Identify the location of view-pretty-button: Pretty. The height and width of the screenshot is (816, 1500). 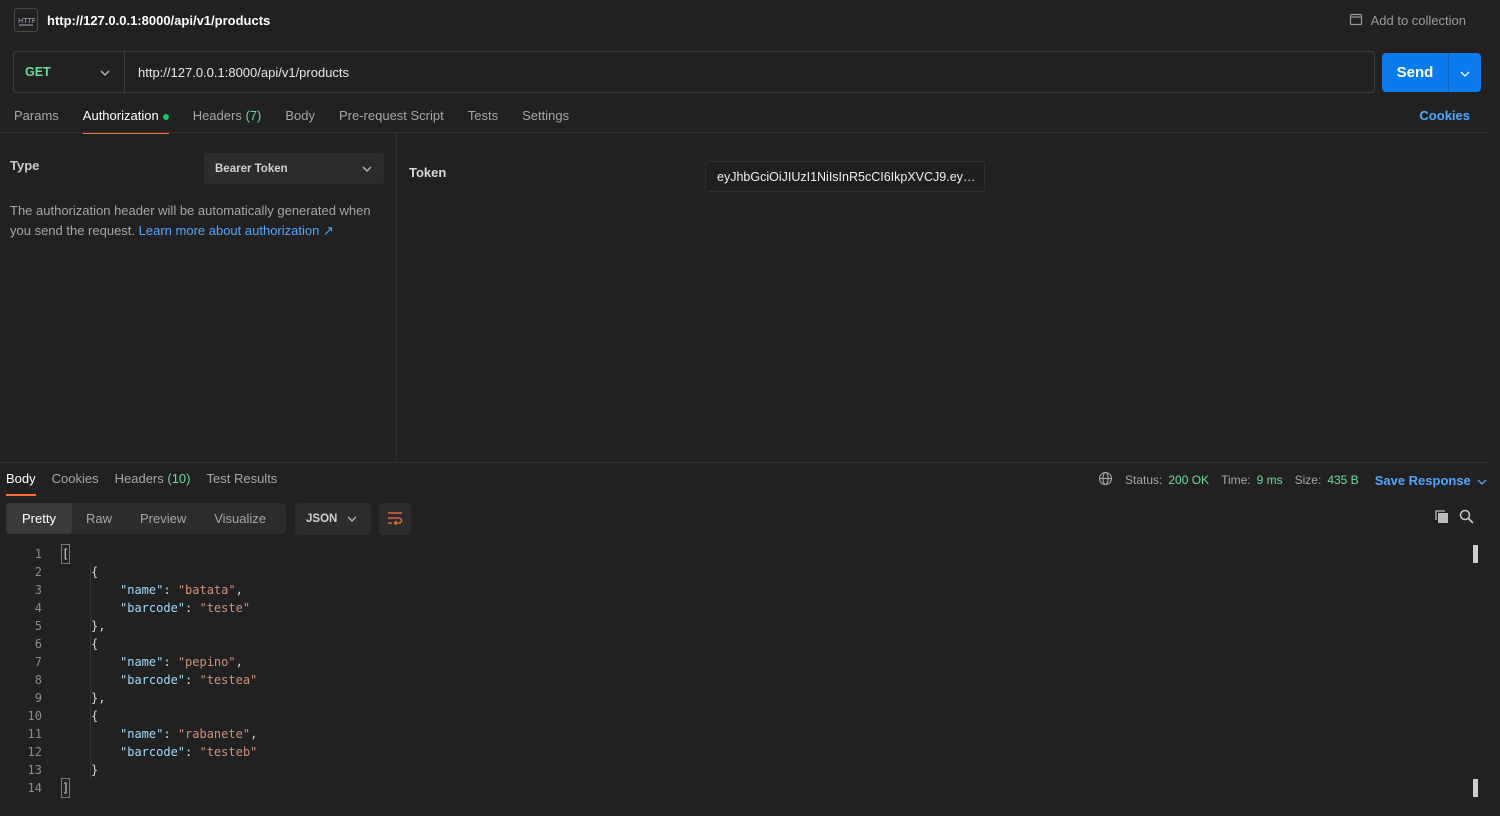
(39, 518).